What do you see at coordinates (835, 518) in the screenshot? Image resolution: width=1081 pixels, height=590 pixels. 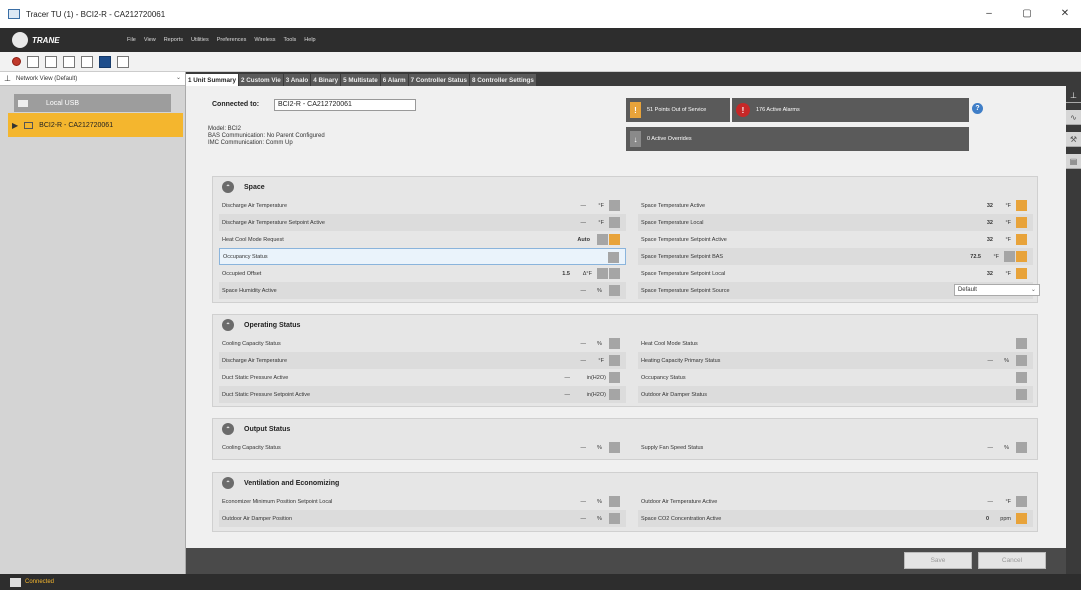 I see `point-row: Space CO2 Concentration Active 0 ppm` at bounding box center [835, 518].